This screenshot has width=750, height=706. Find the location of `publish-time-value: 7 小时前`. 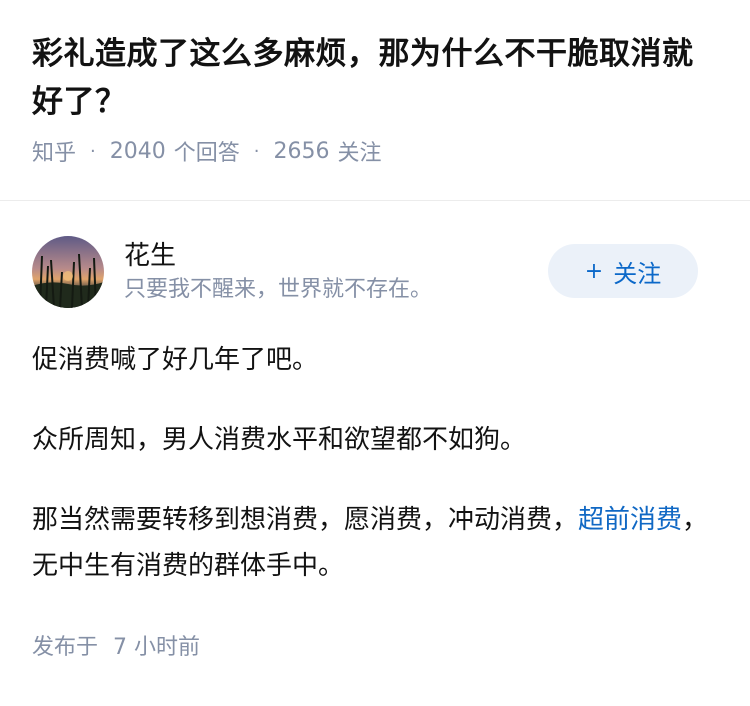

publish-time-value: 7 小时前 is located at coordinates (157, 647).